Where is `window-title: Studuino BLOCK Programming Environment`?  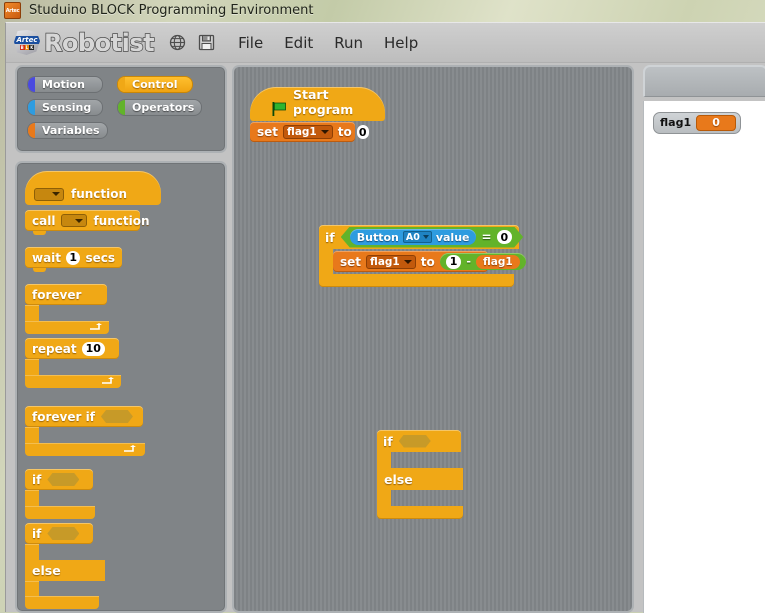
window-title: Studuino BLOCK Programming Environment is located at coordinates (171, 10).